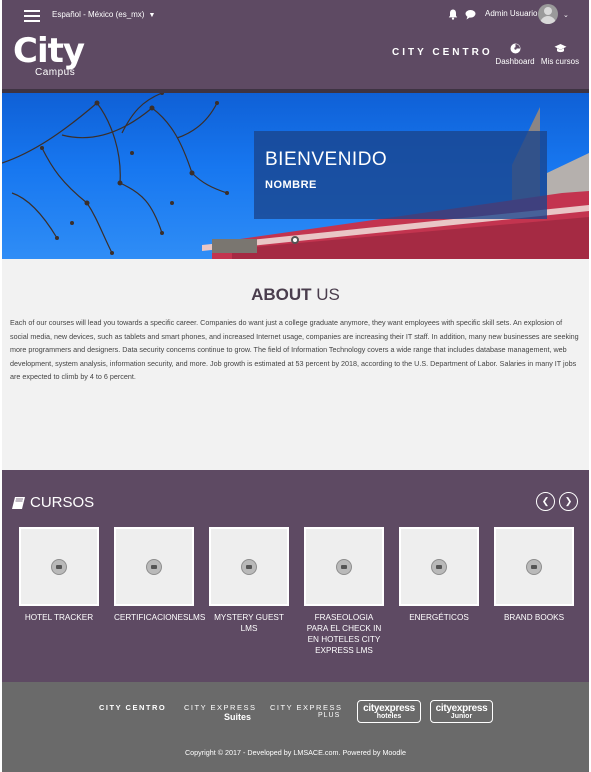 This screenshot has height=772, width=591. I want to click on course-card: CERTIFICACIONESLMS, so click(159, 575).